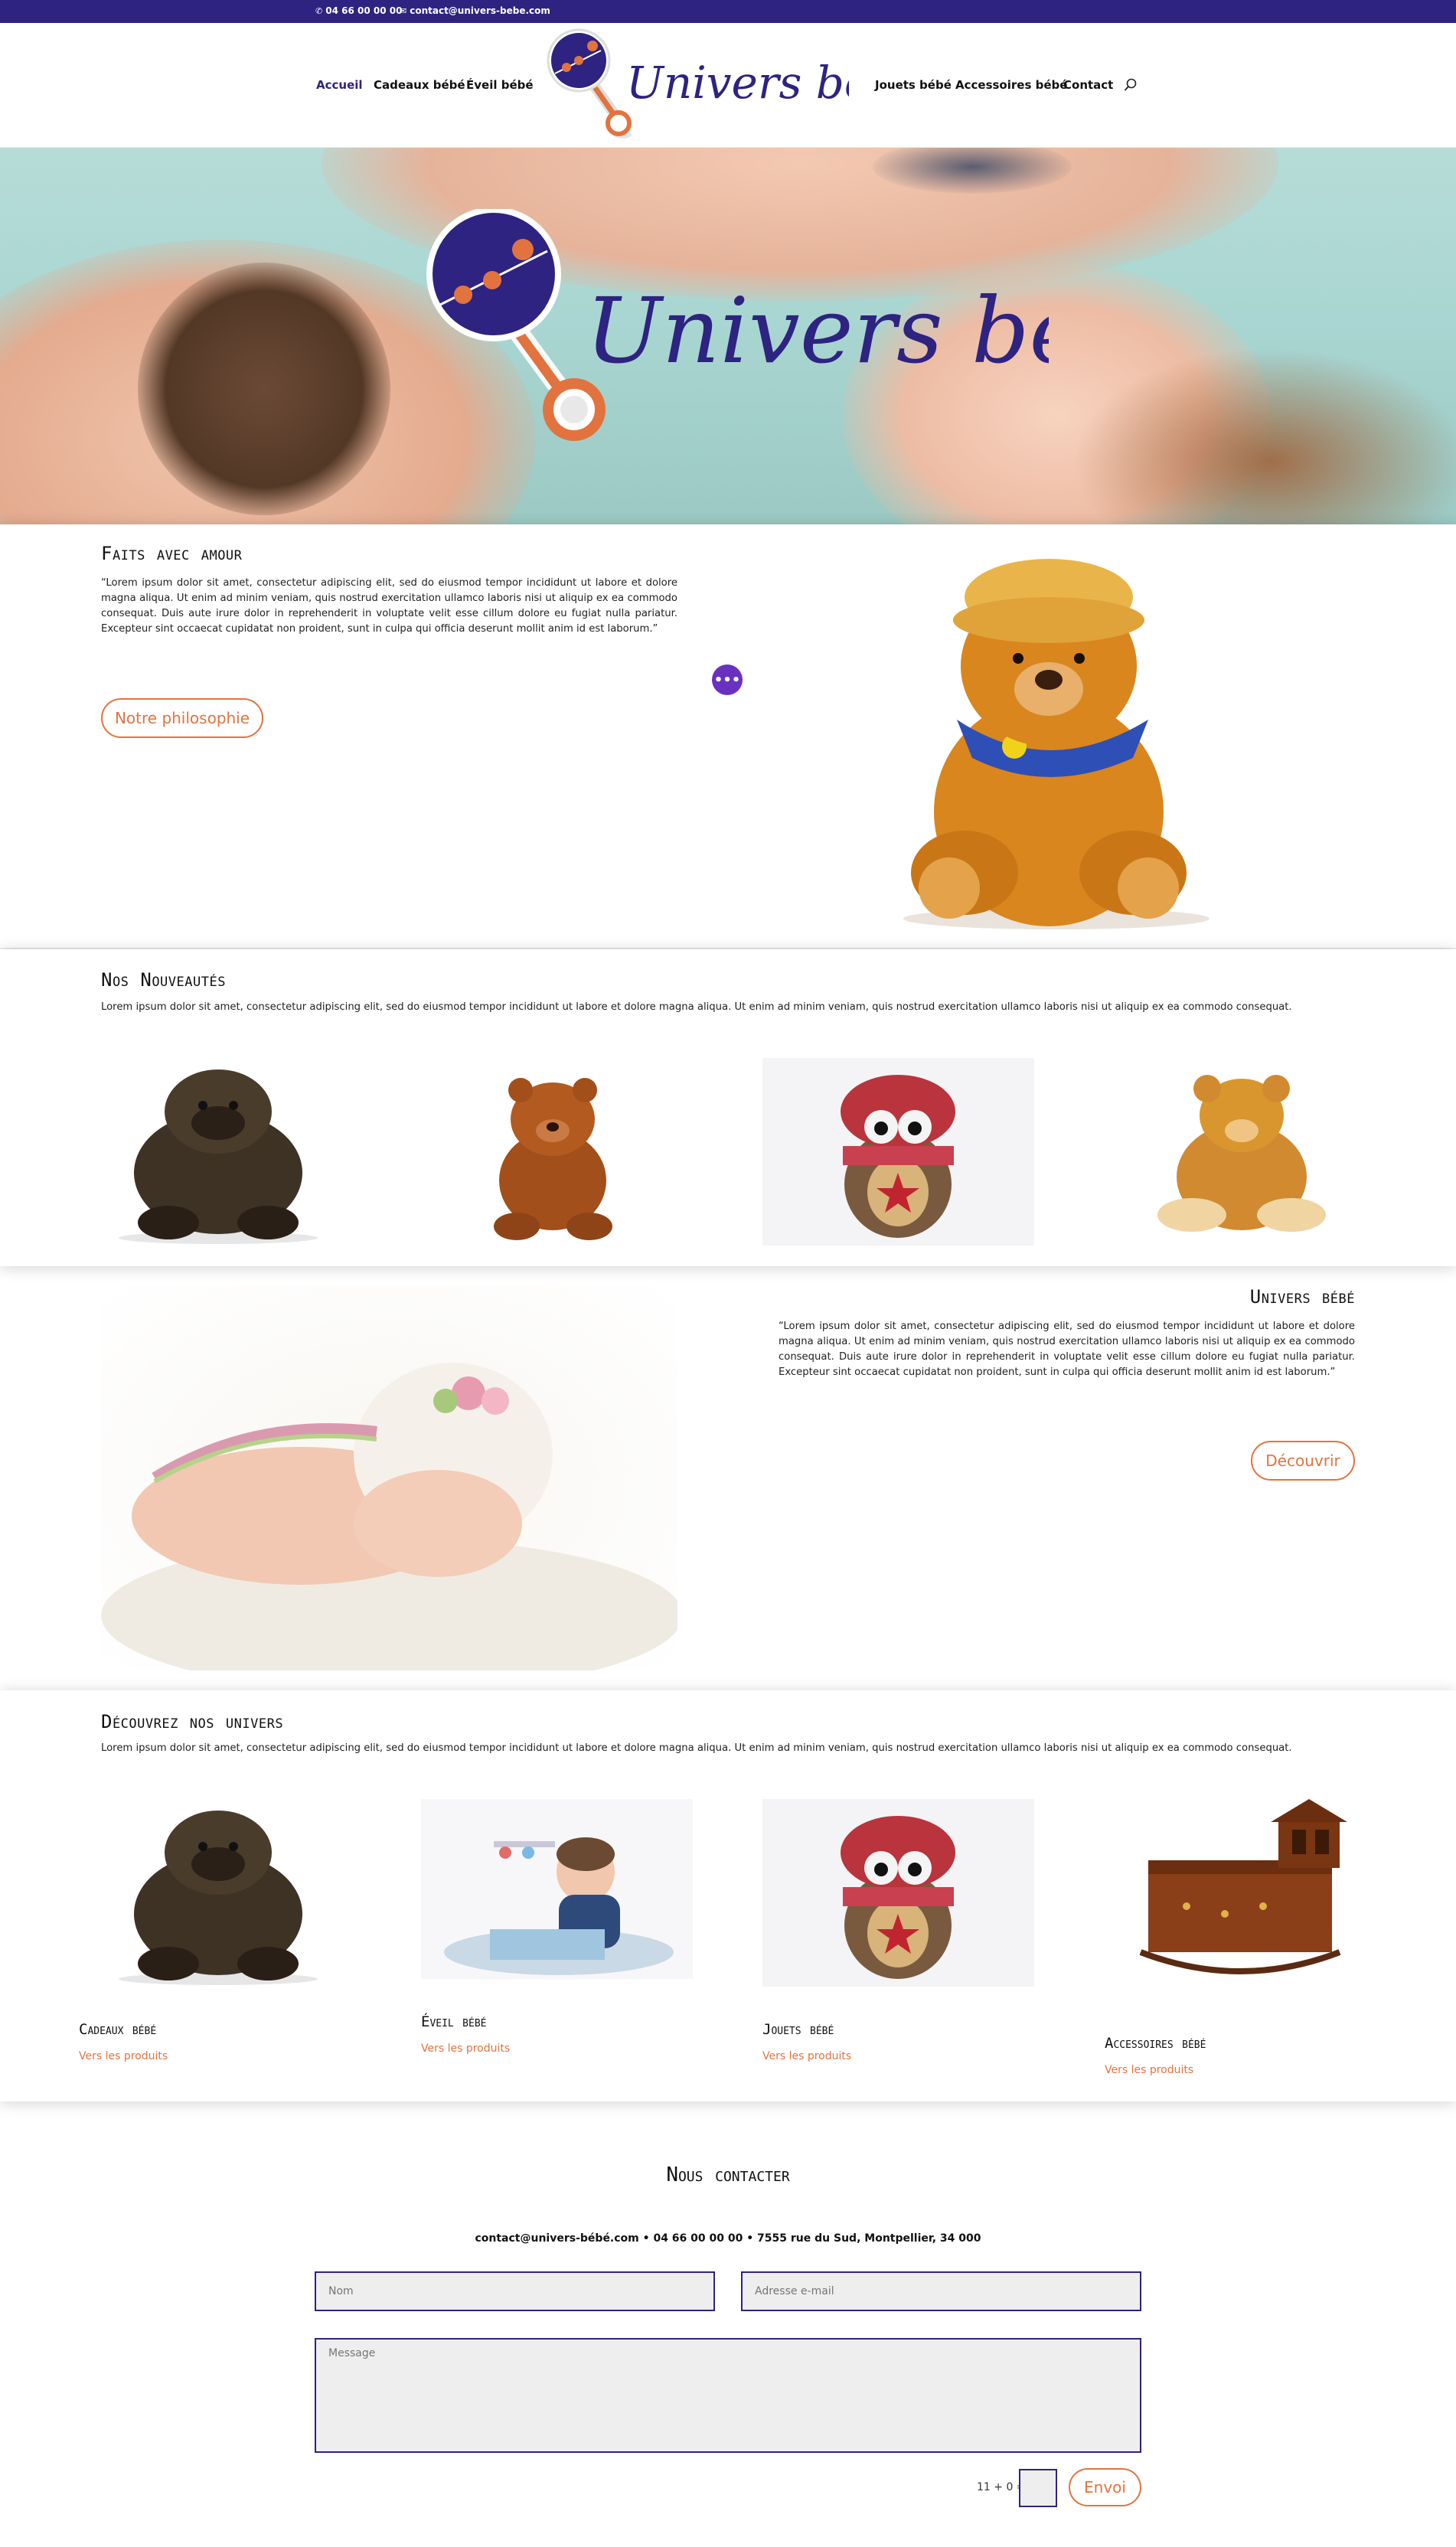 The image size is (1456, 2547). What do you see at coordinates (1155, 2043) in the screenshot?
I see `category-accessoires-title: Accessoires bébé` at bounding box center [1155, 2043].